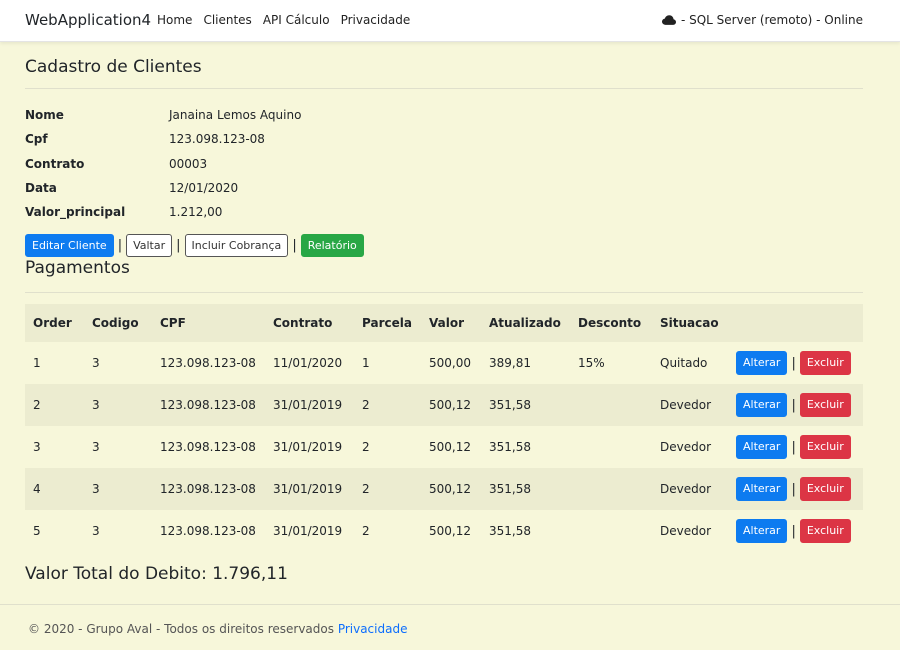  I want to click on column-header: CPF, so click(208, 323).